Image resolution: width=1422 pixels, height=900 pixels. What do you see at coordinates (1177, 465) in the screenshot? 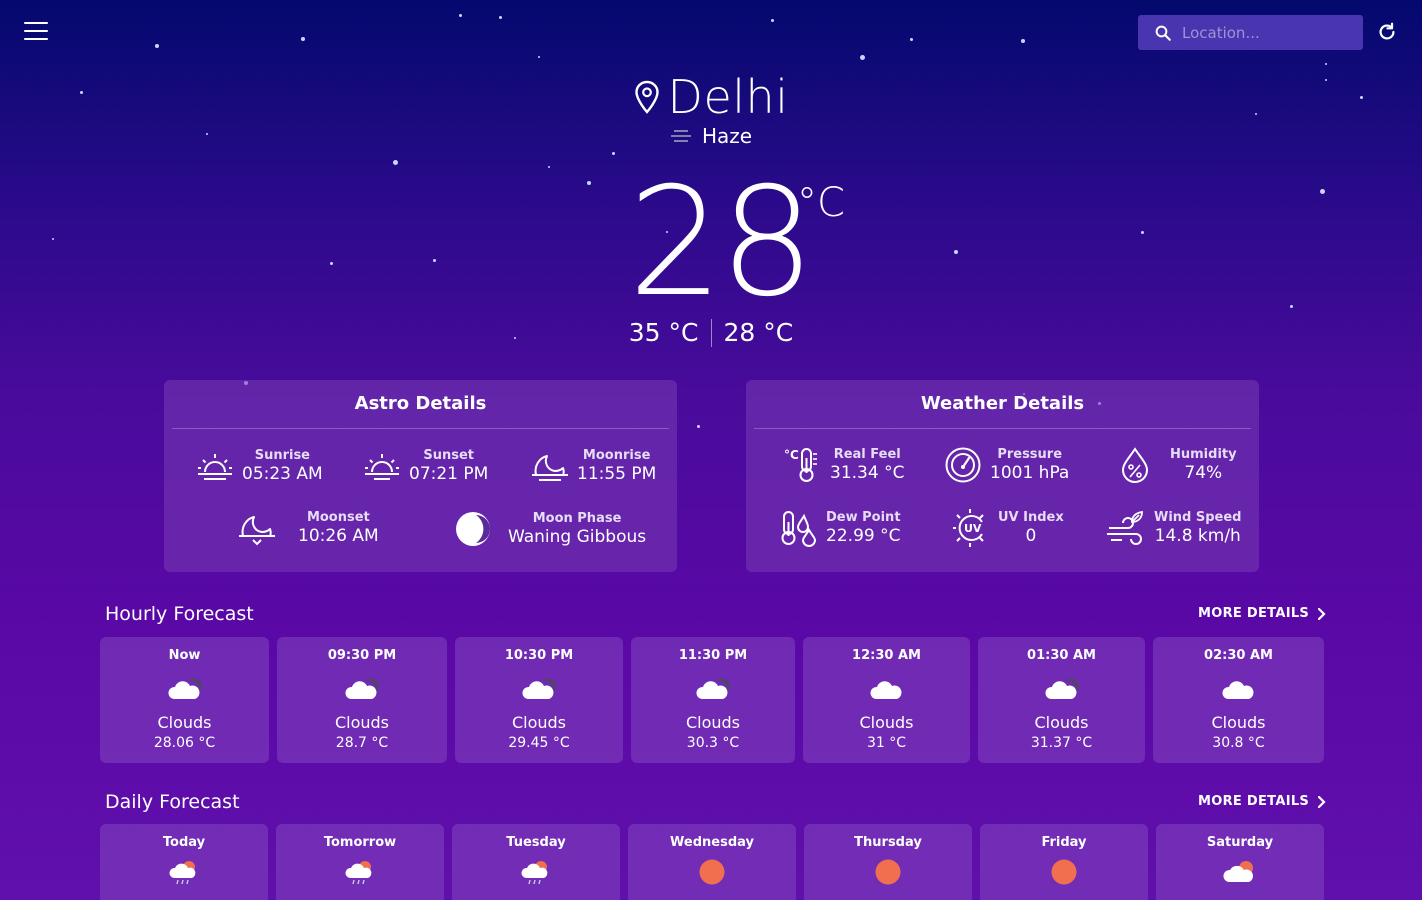
I see `humidity-detail: Humidity 74%` at bounding box center [1177, 465].